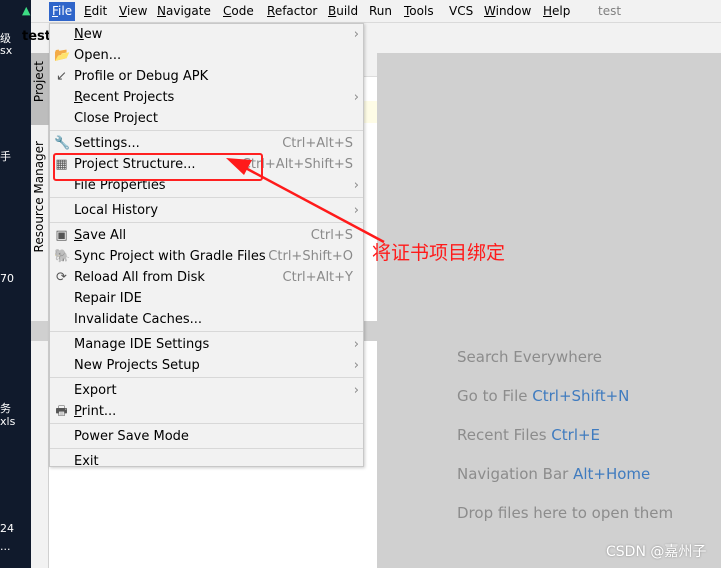  Describe the element at coordinates (305, 201) in the screenshot. I see `annotation-arrow` at that location.